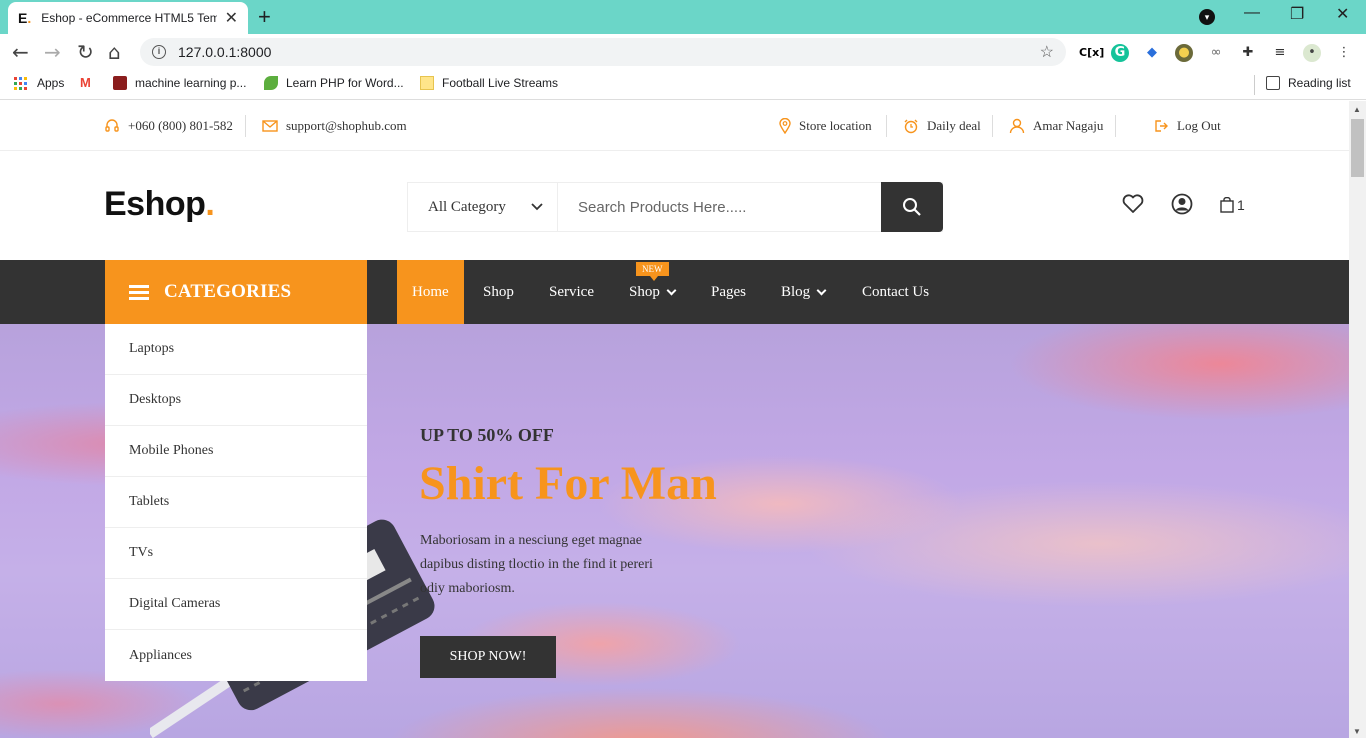 The image size is (1366, 738). I want to click on account-circle-icon, so click(1182, 204).